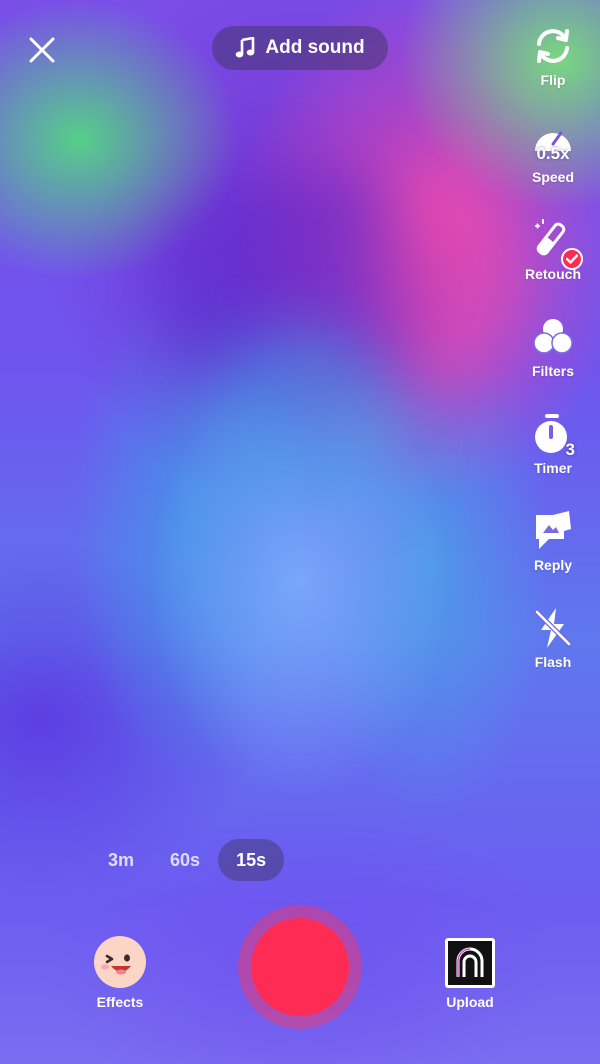 This screenshot has width=600, height=1064. What do you see at coordinates (121, 860) in the screenshot?
I see `duration-option-3m: 3m` at bounding box center [121, 860].